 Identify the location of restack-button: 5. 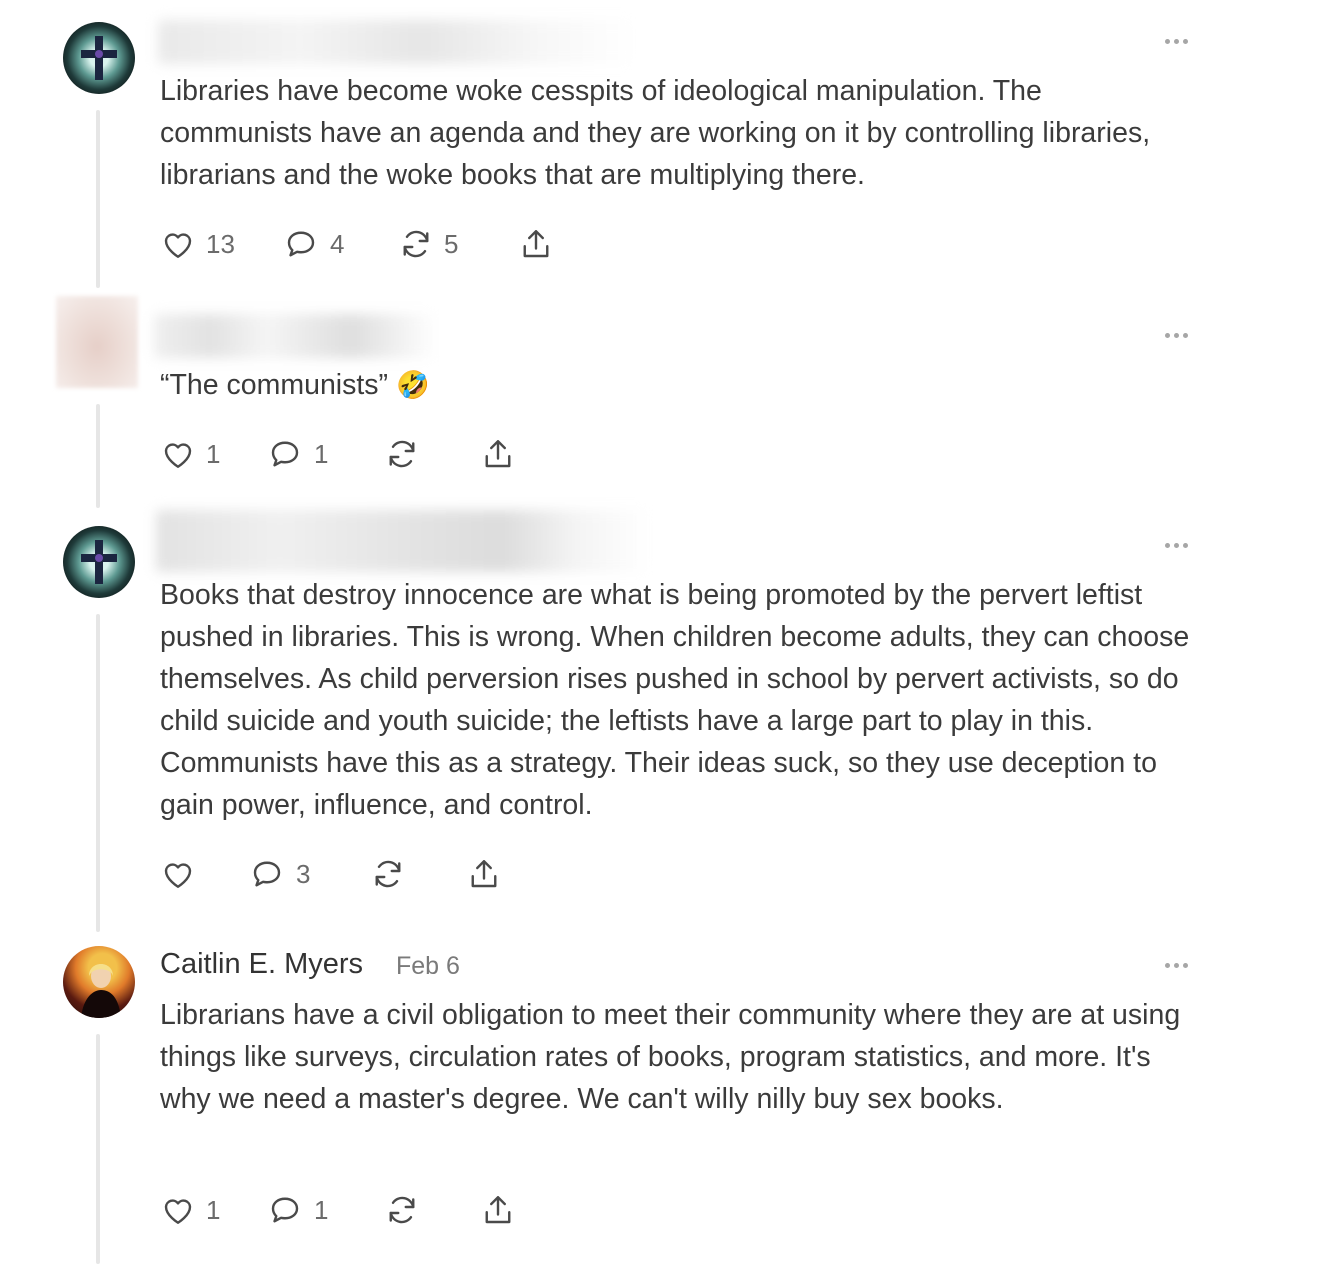
(428, 244).